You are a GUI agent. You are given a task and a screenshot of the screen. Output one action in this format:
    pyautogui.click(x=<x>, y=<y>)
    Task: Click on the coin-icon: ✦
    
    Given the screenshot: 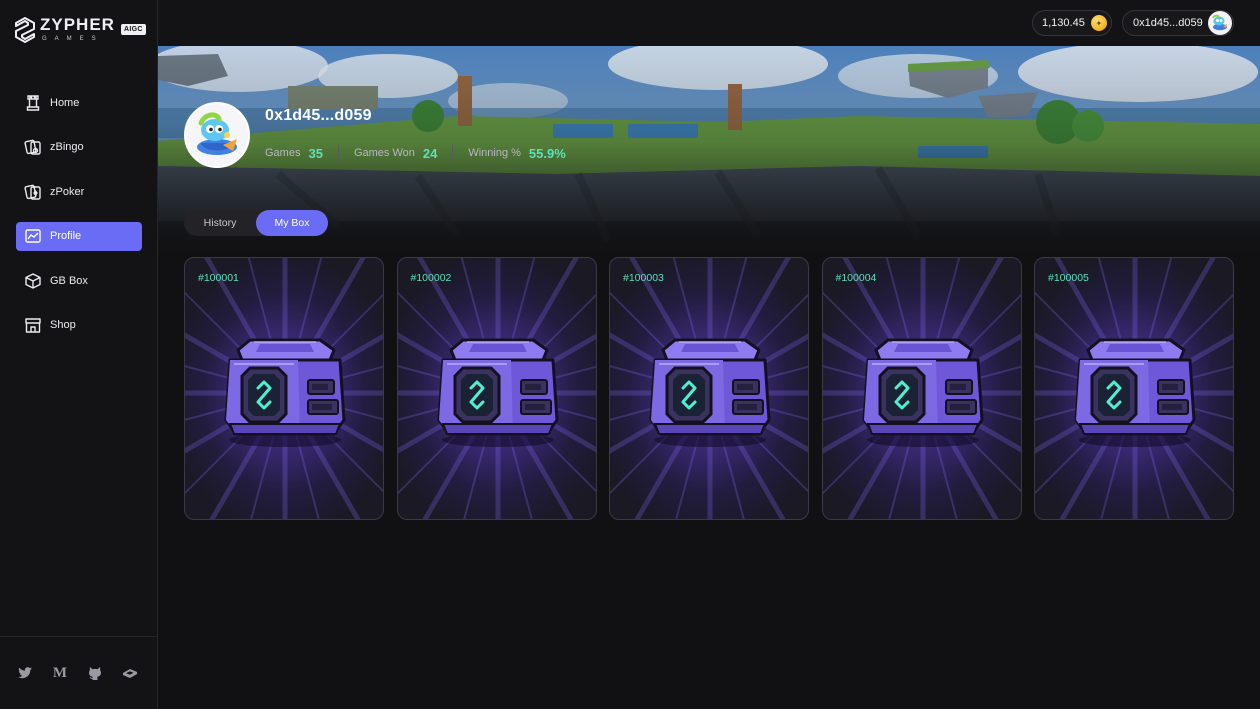 What is the action you would take?
    pyautogui.click(x=1098, y=23)
    